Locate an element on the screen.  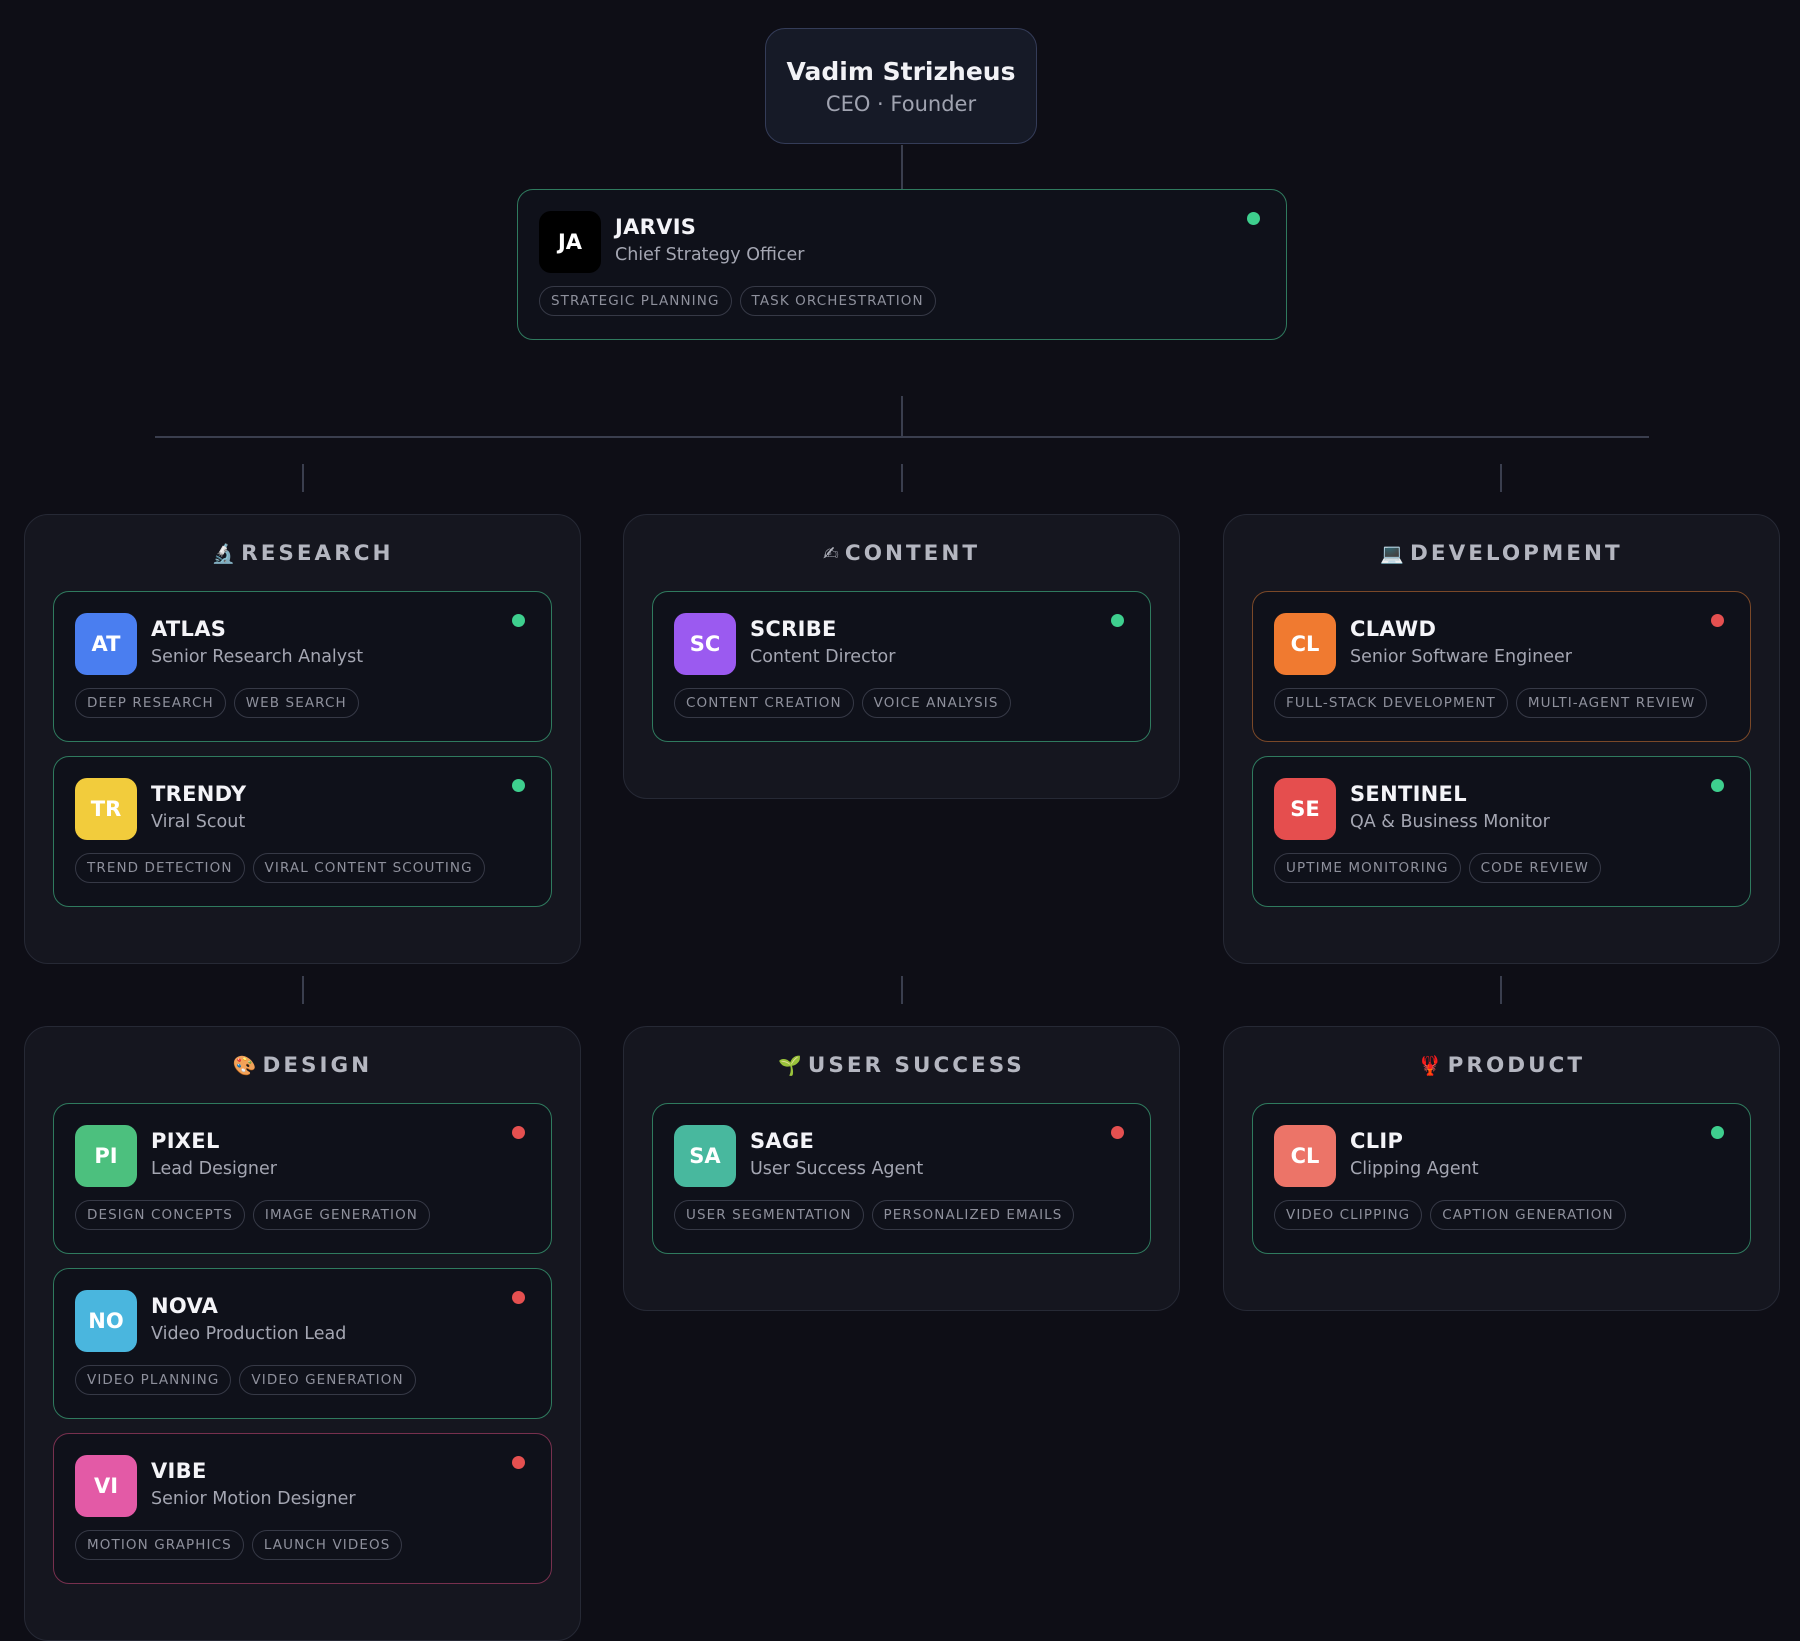
skill-tag: DEEP RESEARCH is located at coordinates (150, 703).